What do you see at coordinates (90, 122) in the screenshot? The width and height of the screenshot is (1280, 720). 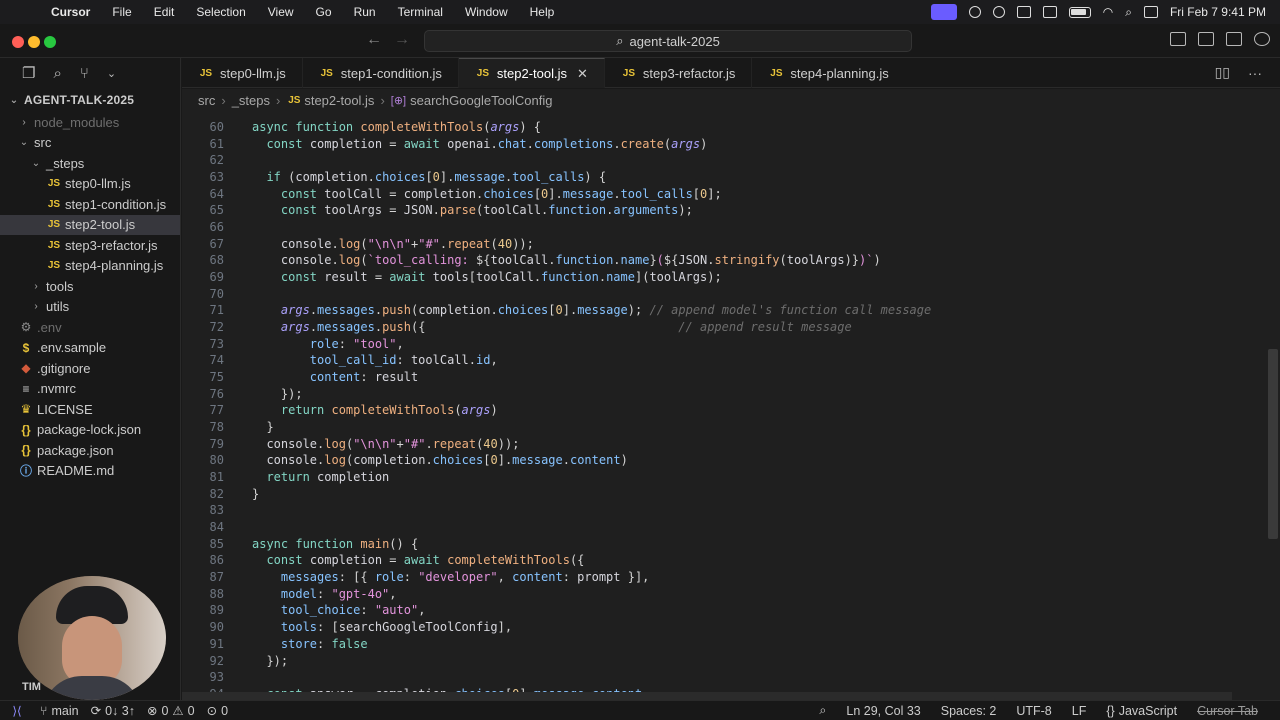 I see `tree-item-node-modules: › node_modules` at bounding box center [90, 122].